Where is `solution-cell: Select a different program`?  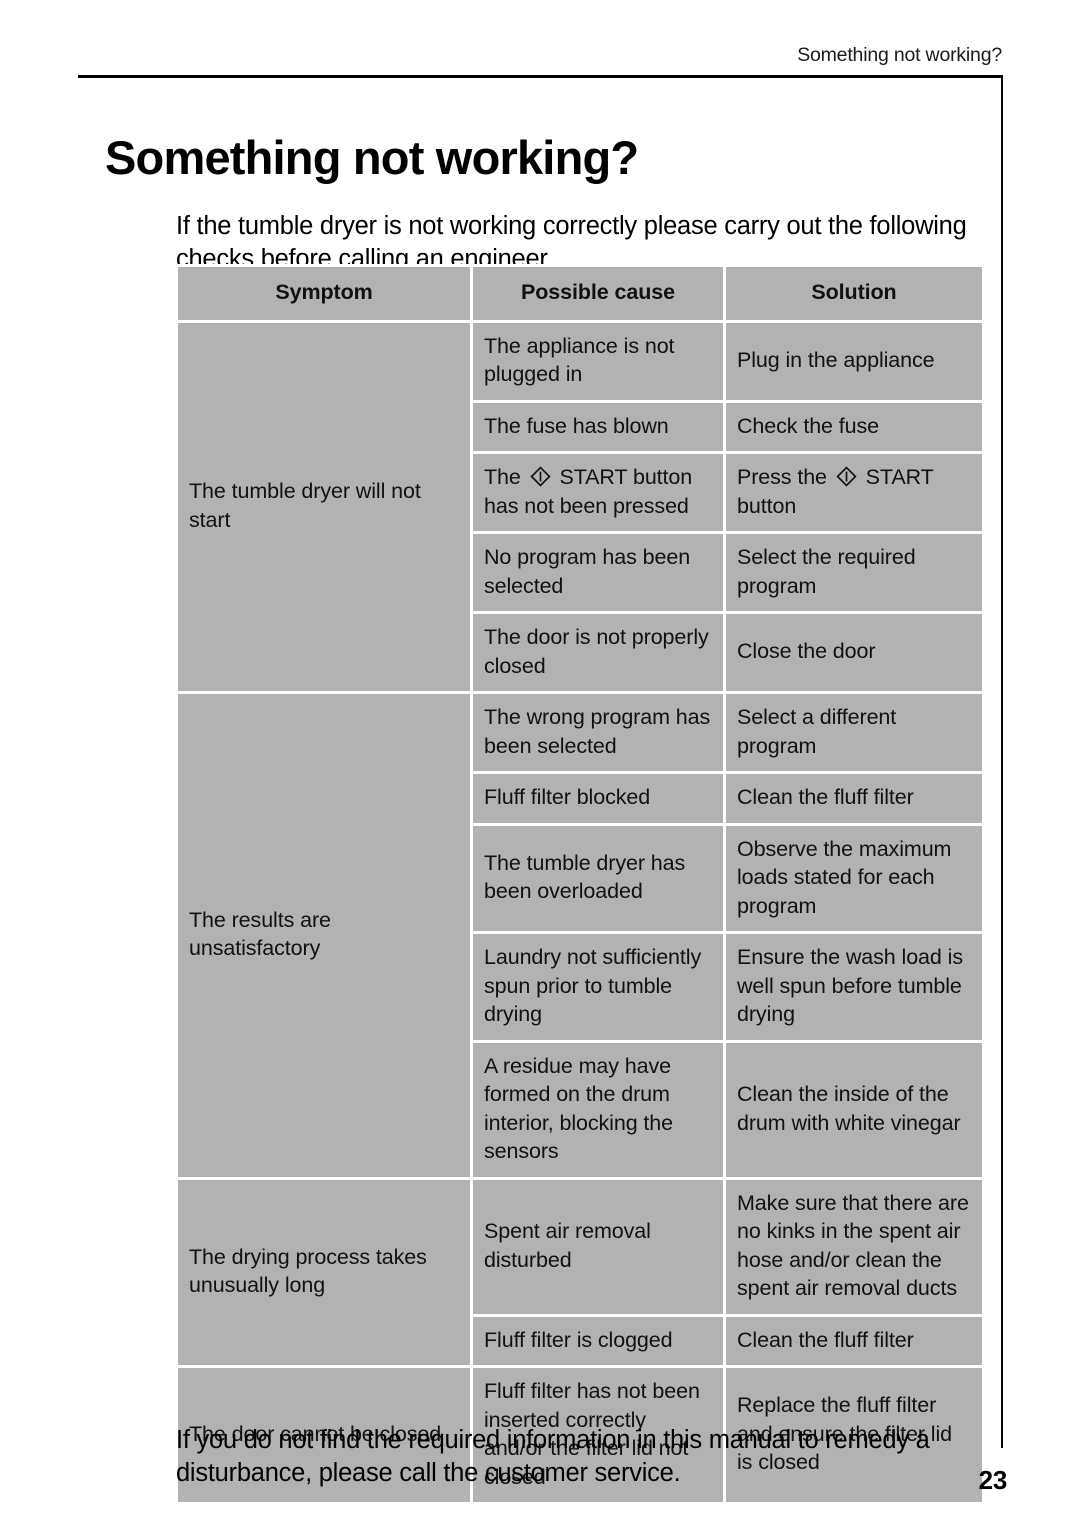
solution-cell: Select a different program is located at coordinates (854, 732).